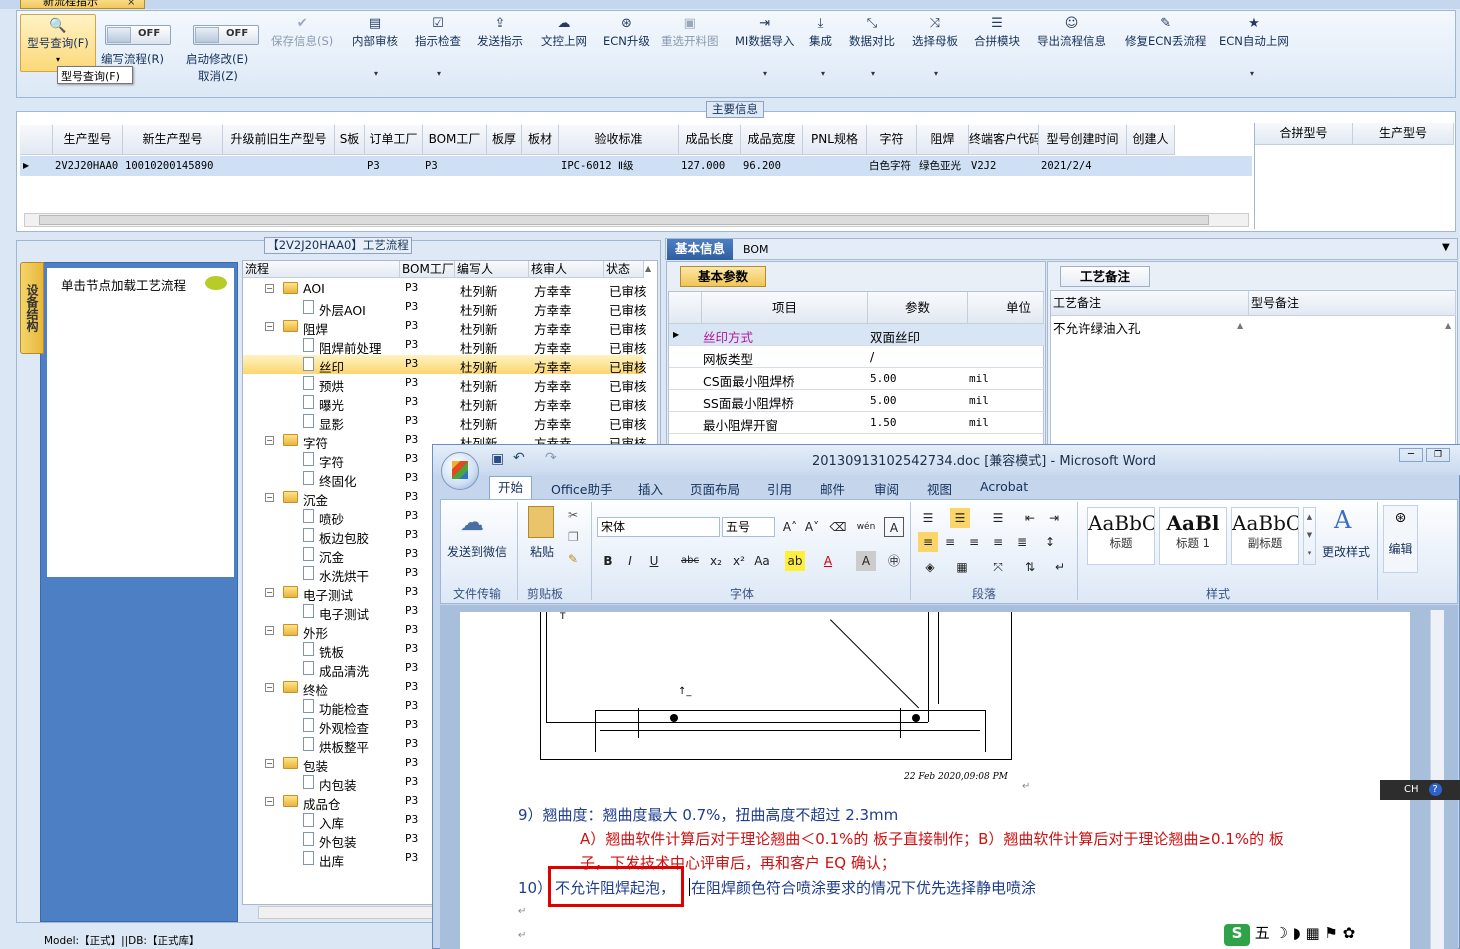 Image resolution: width=1460 pixels, height=949 pixels. Describe the element at coordinates (541, 522) in the screenshot. I see `paste-icon` at that location.